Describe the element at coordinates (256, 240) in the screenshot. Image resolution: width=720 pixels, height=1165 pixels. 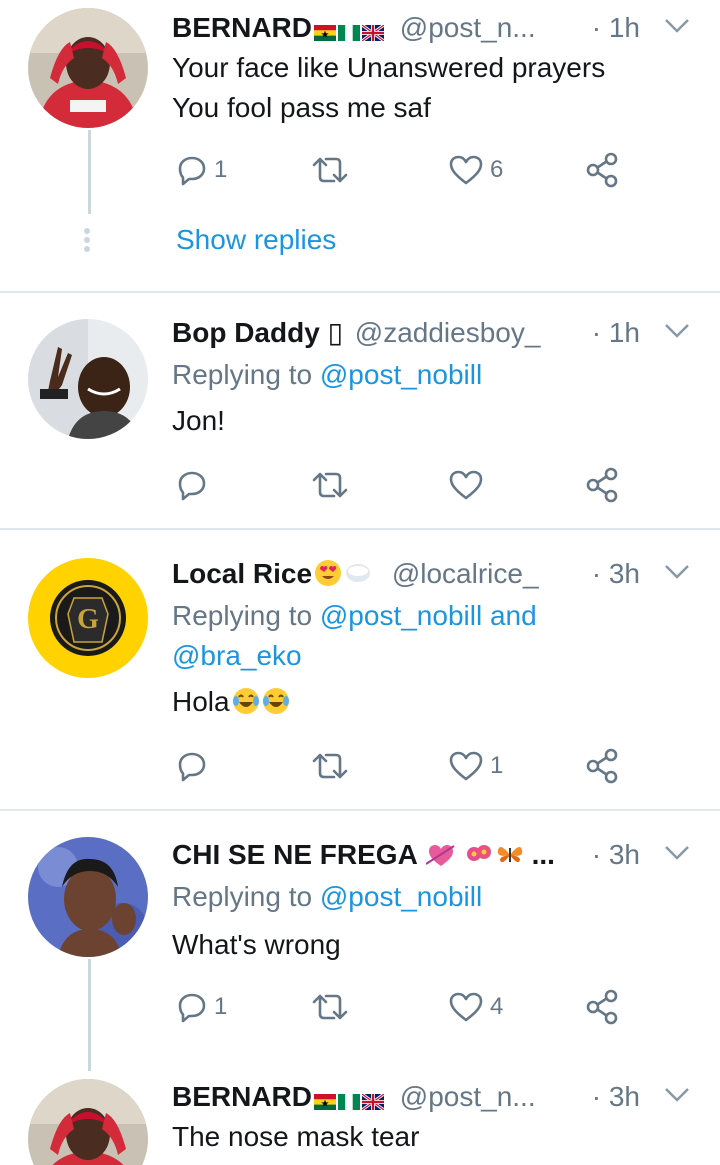
I see `show-replies-link: Show replies` at that location.